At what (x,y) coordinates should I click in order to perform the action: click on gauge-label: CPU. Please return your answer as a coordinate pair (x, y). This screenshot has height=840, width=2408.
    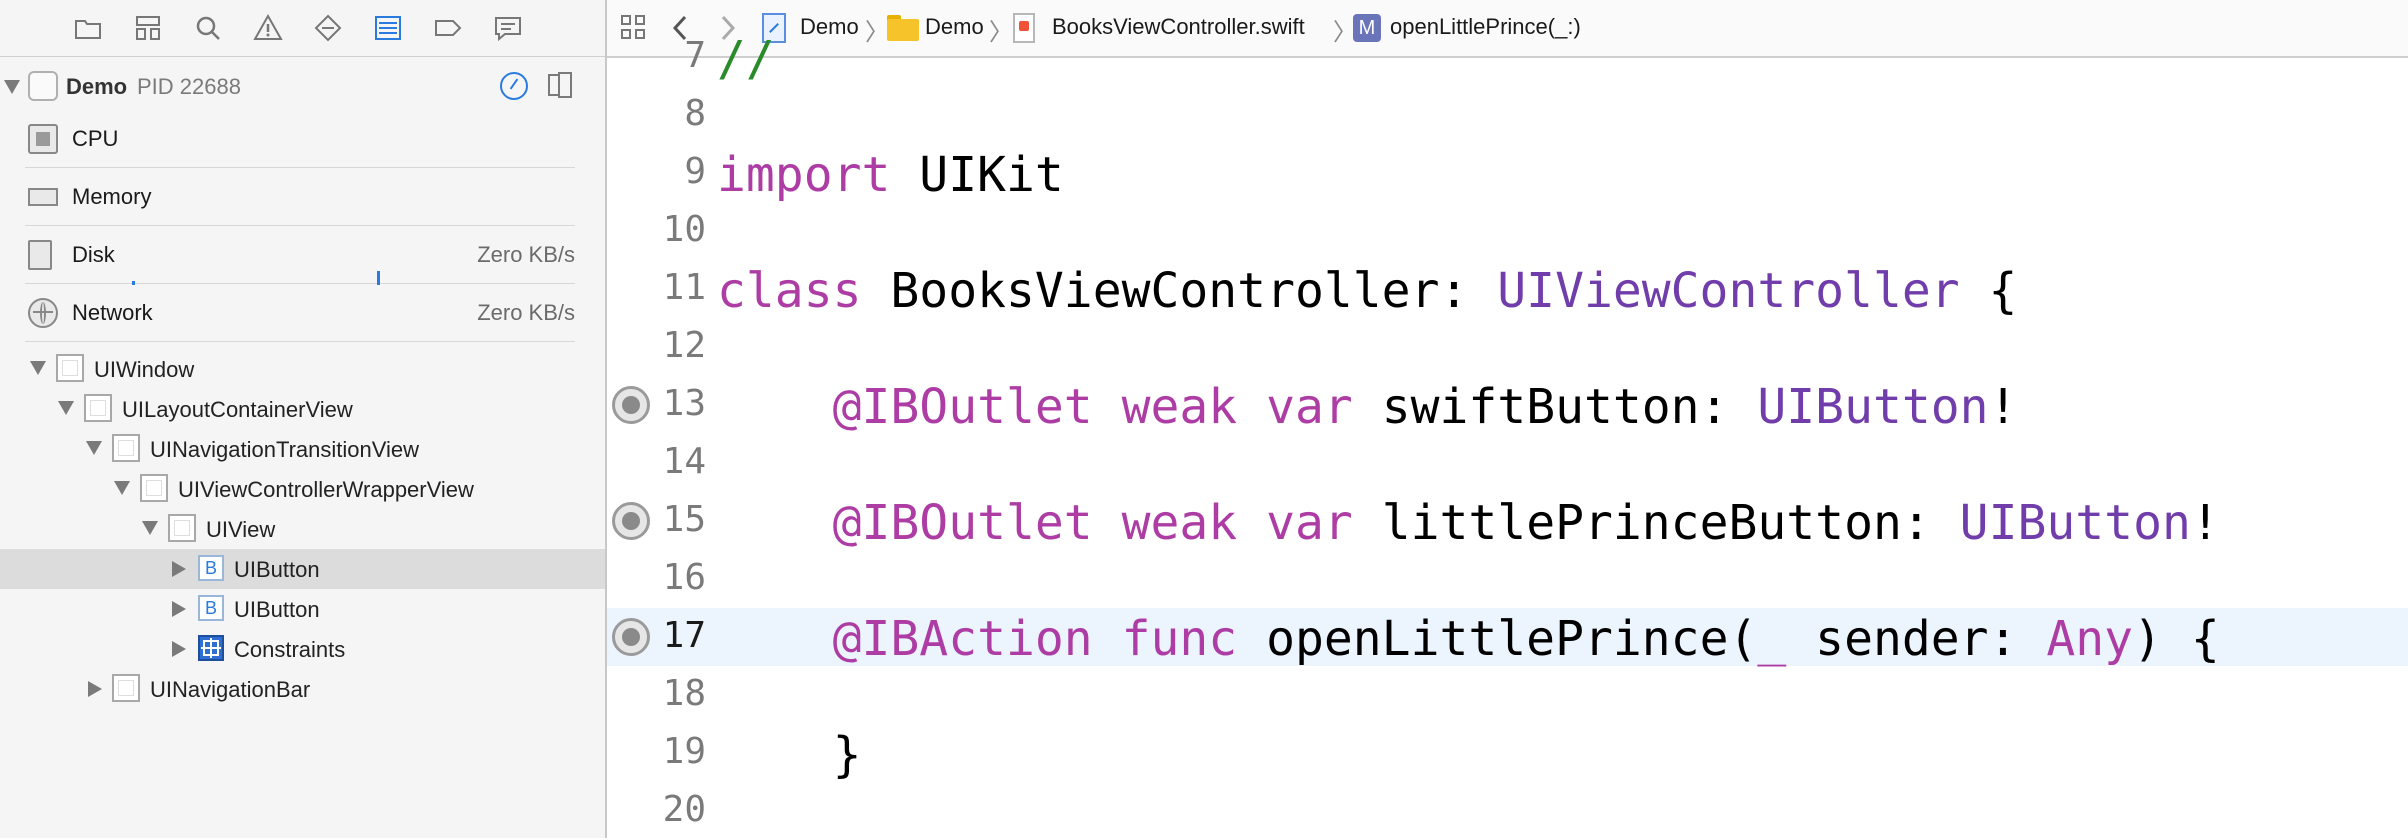
    Looking at the image, I should click on (95, 138).